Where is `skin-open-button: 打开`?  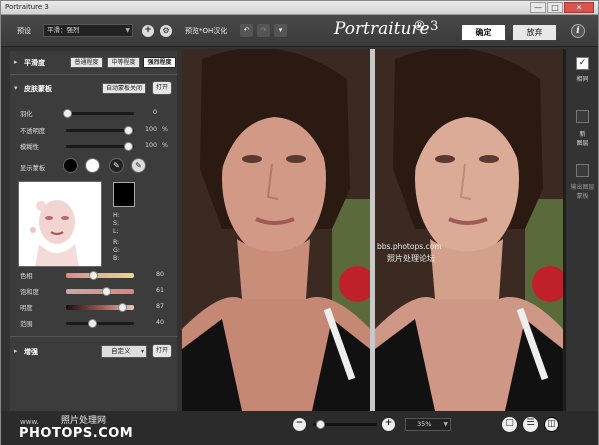
skin-open-button: 打开 is located at coordinates (162, 88).